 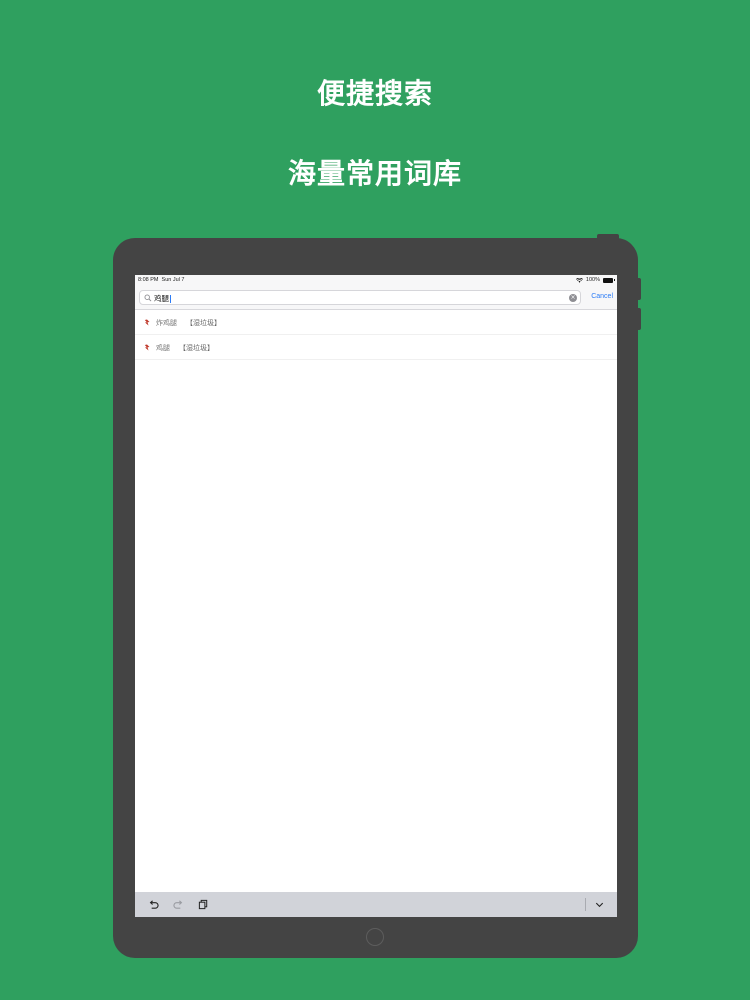 I want to click on keyboard-shortcut-bar, so click(x=376, y=904).